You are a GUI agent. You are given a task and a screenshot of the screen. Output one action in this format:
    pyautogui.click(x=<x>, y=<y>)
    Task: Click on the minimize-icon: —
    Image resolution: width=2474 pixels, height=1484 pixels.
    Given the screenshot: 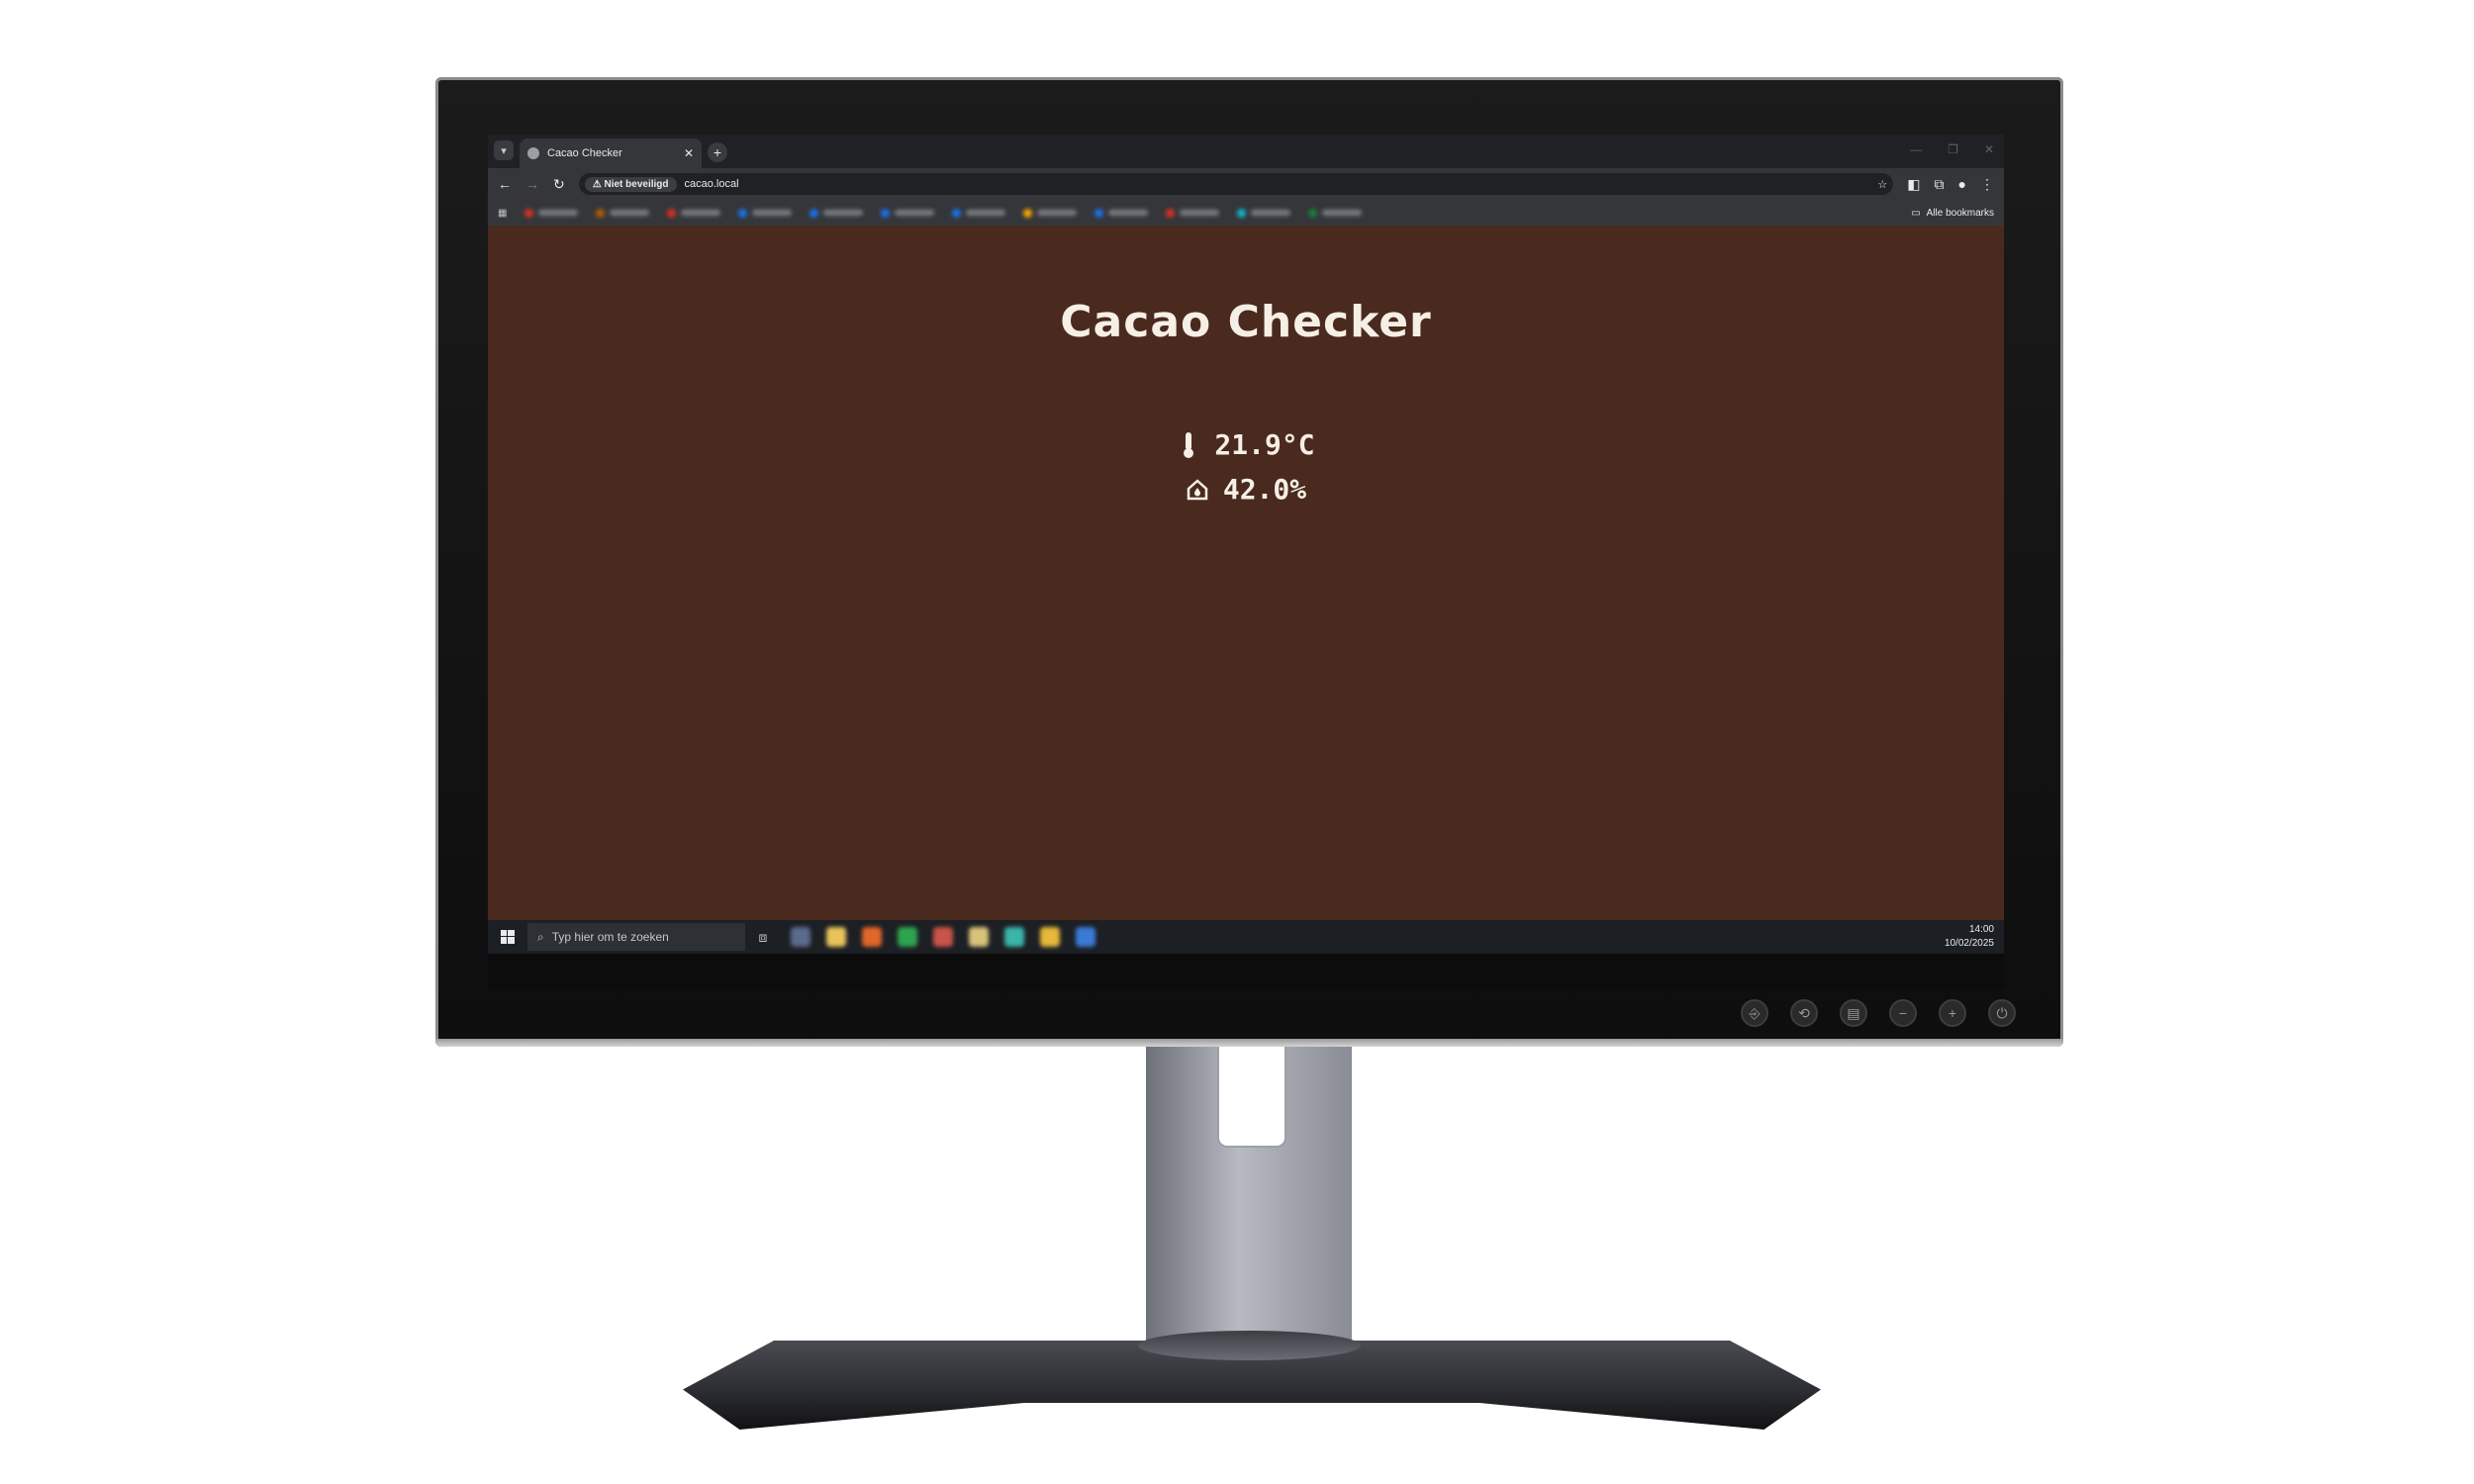 What is the action you would take?
    pyautogui.click(x=1916, y=149)
    